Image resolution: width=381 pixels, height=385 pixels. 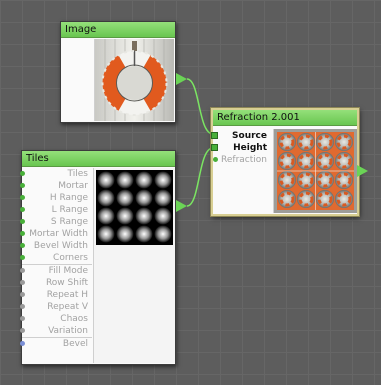 What do you see at coordinates (134, 265) in the screenshot?
I see `tiles-preview` at bounding box center [134, 265].